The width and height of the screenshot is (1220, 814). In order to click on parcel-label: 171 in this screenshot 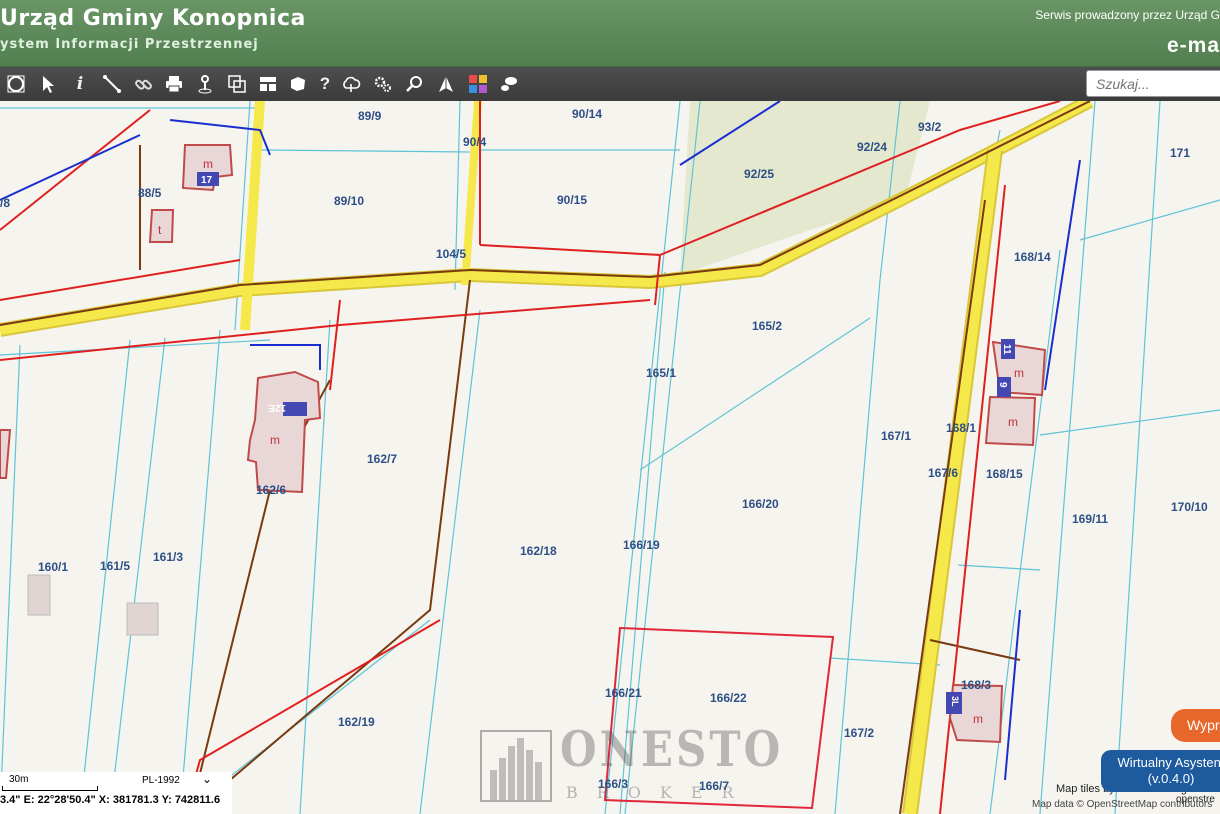, I will do `click(1180, 153)`.